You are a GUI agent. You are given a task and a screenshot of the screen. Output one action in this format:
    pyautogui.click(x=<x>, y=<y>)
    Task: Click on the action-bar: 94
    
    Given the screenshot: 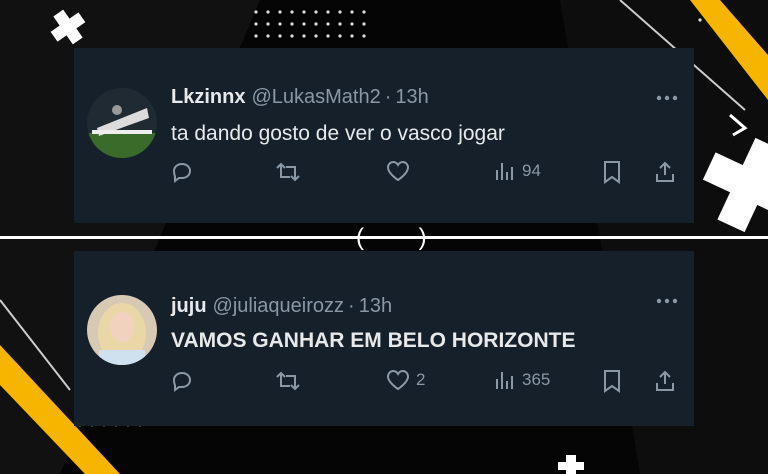 What is the action you would take?
    pyautogui.click(x=425, y=174)
    